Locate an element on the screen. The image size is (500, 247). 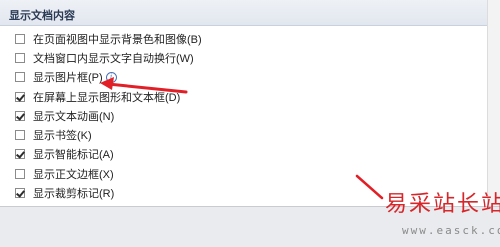
annotation-stroke-icon is located at coordinates (369, 187).